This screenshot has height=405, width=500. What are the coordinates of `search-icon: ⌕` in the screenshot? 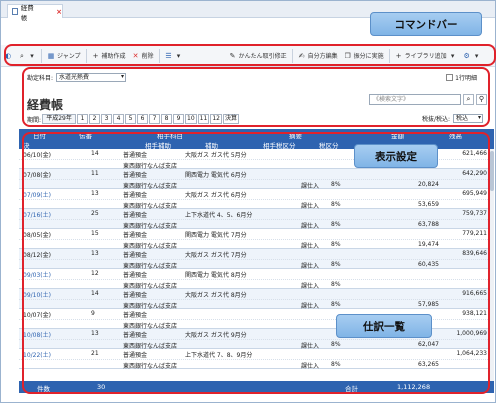 It's located at (468, 99).